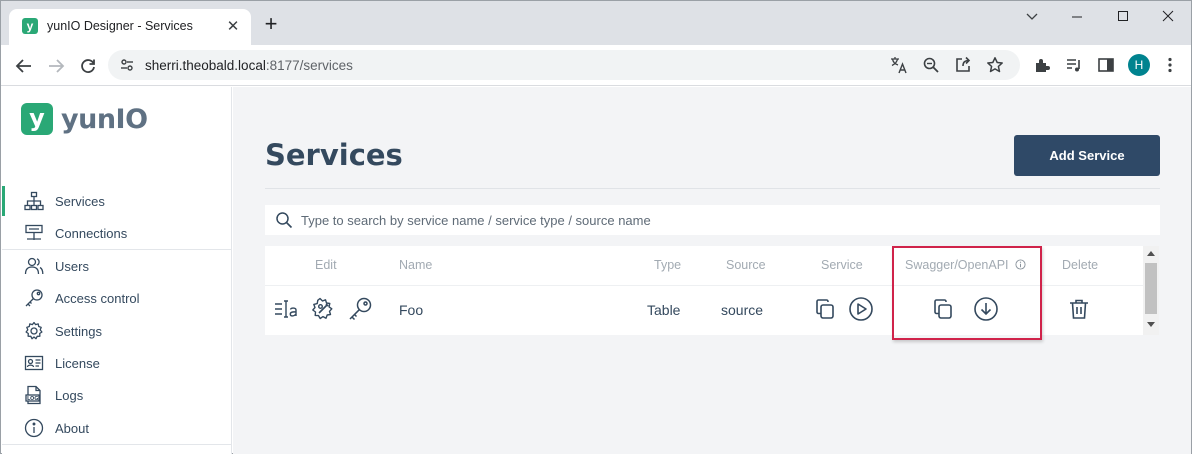 The image size is (1192, 454). What do you see at coordinates (116, 363) in the screenshot?
I see `sidebar-item-license: License` at bounding box center [116, 363].